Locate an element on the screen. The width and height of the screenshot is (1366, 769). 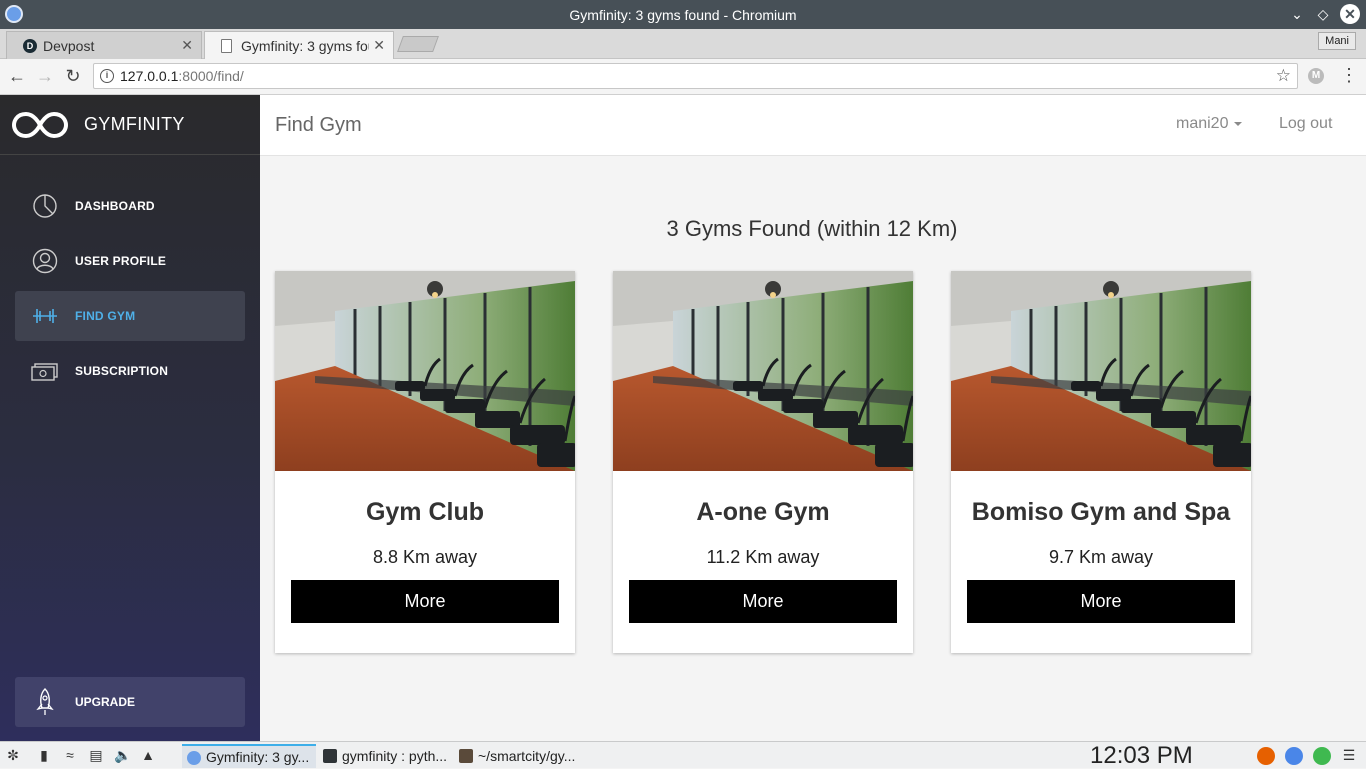
editor-task-icon is located at coordinates (466, 756).